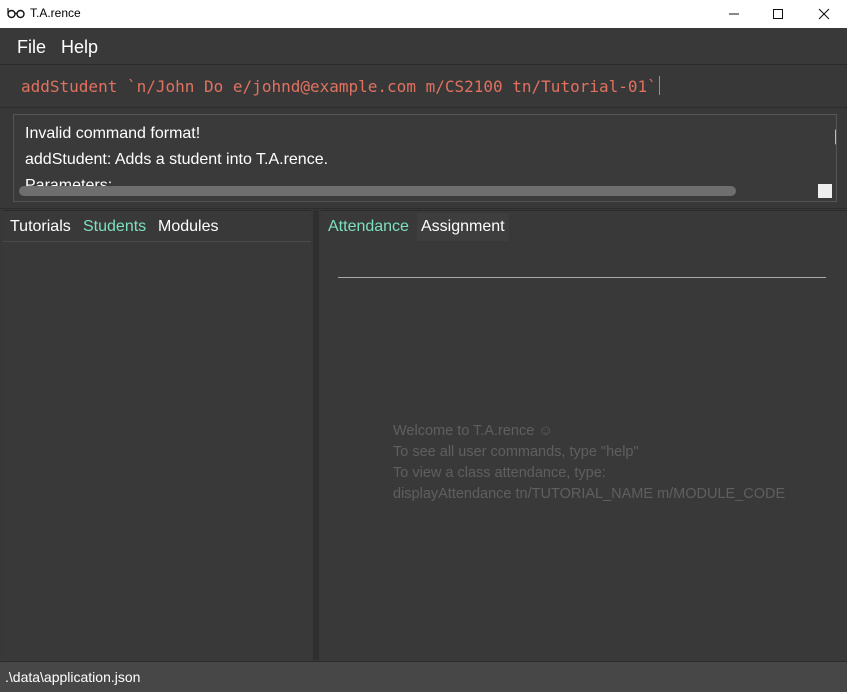 The image size is (849, 694). What do you see at coordinates (463, 227) in the screenshot?
I see `tab-assignment: Assignment` at bounding box center [463, 227].